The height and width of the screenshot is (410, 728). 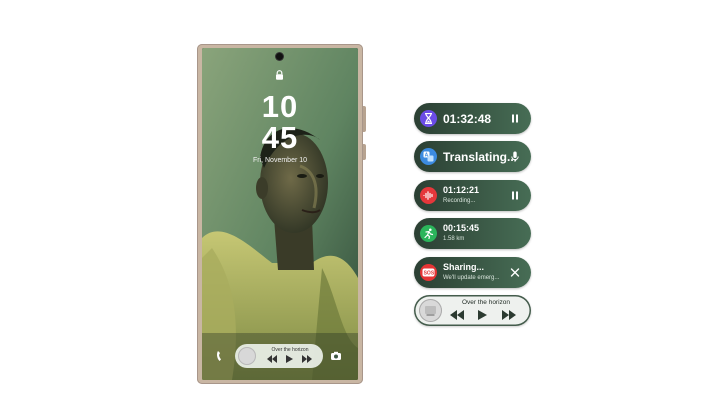 What do you see at coordinates (461, 228) in the screenshot?
I see `workout-duration: 00:15:45` at bounding box center [461, 228].